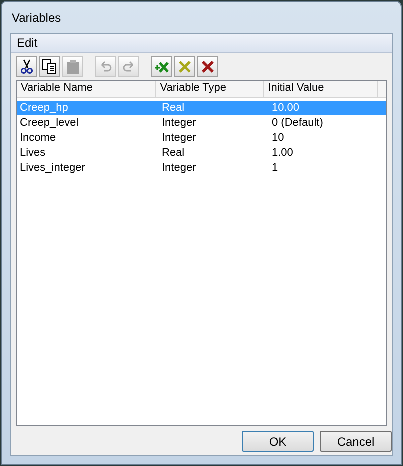  Describe the element at coordinates (128, 66) in the screenshot. I see `redo-icon` at that location.